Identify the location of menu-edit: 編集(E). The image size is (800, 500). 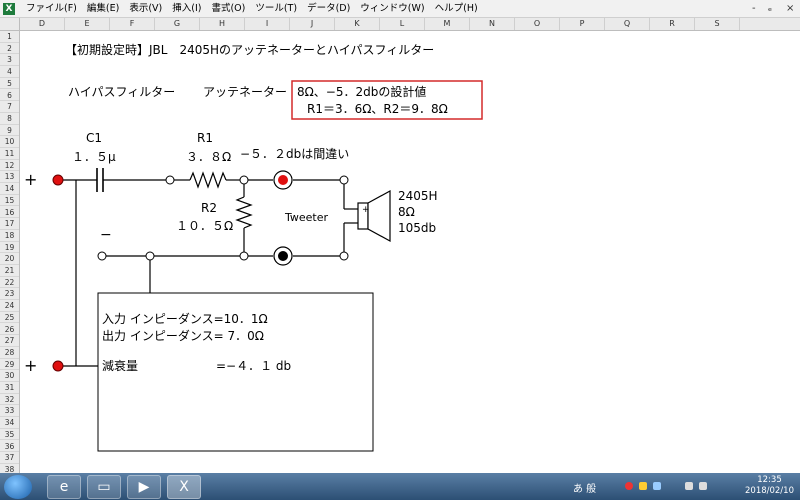
(103, 9).